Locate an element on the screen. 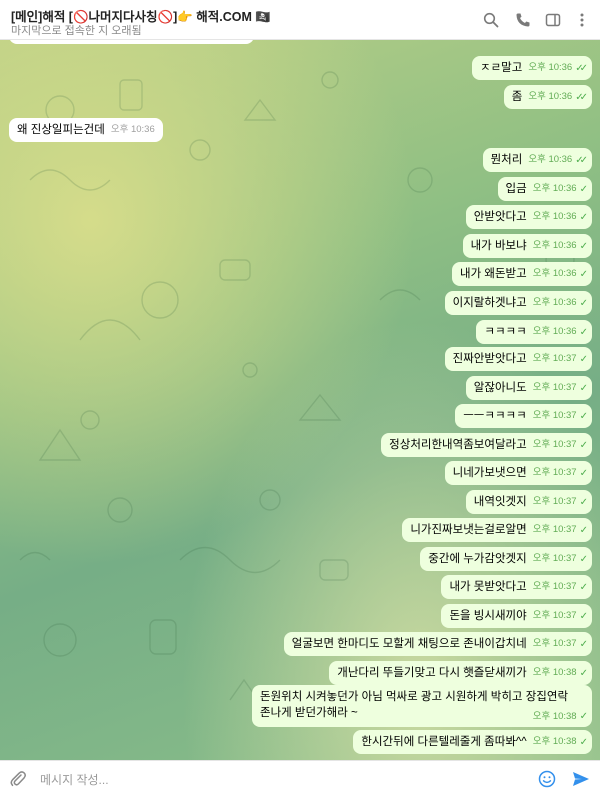 This screenshot has height=797, width=600. message-outgoing: 뭔처리 오후 10:36 ✓✓ is located at coordinates (537, 160).